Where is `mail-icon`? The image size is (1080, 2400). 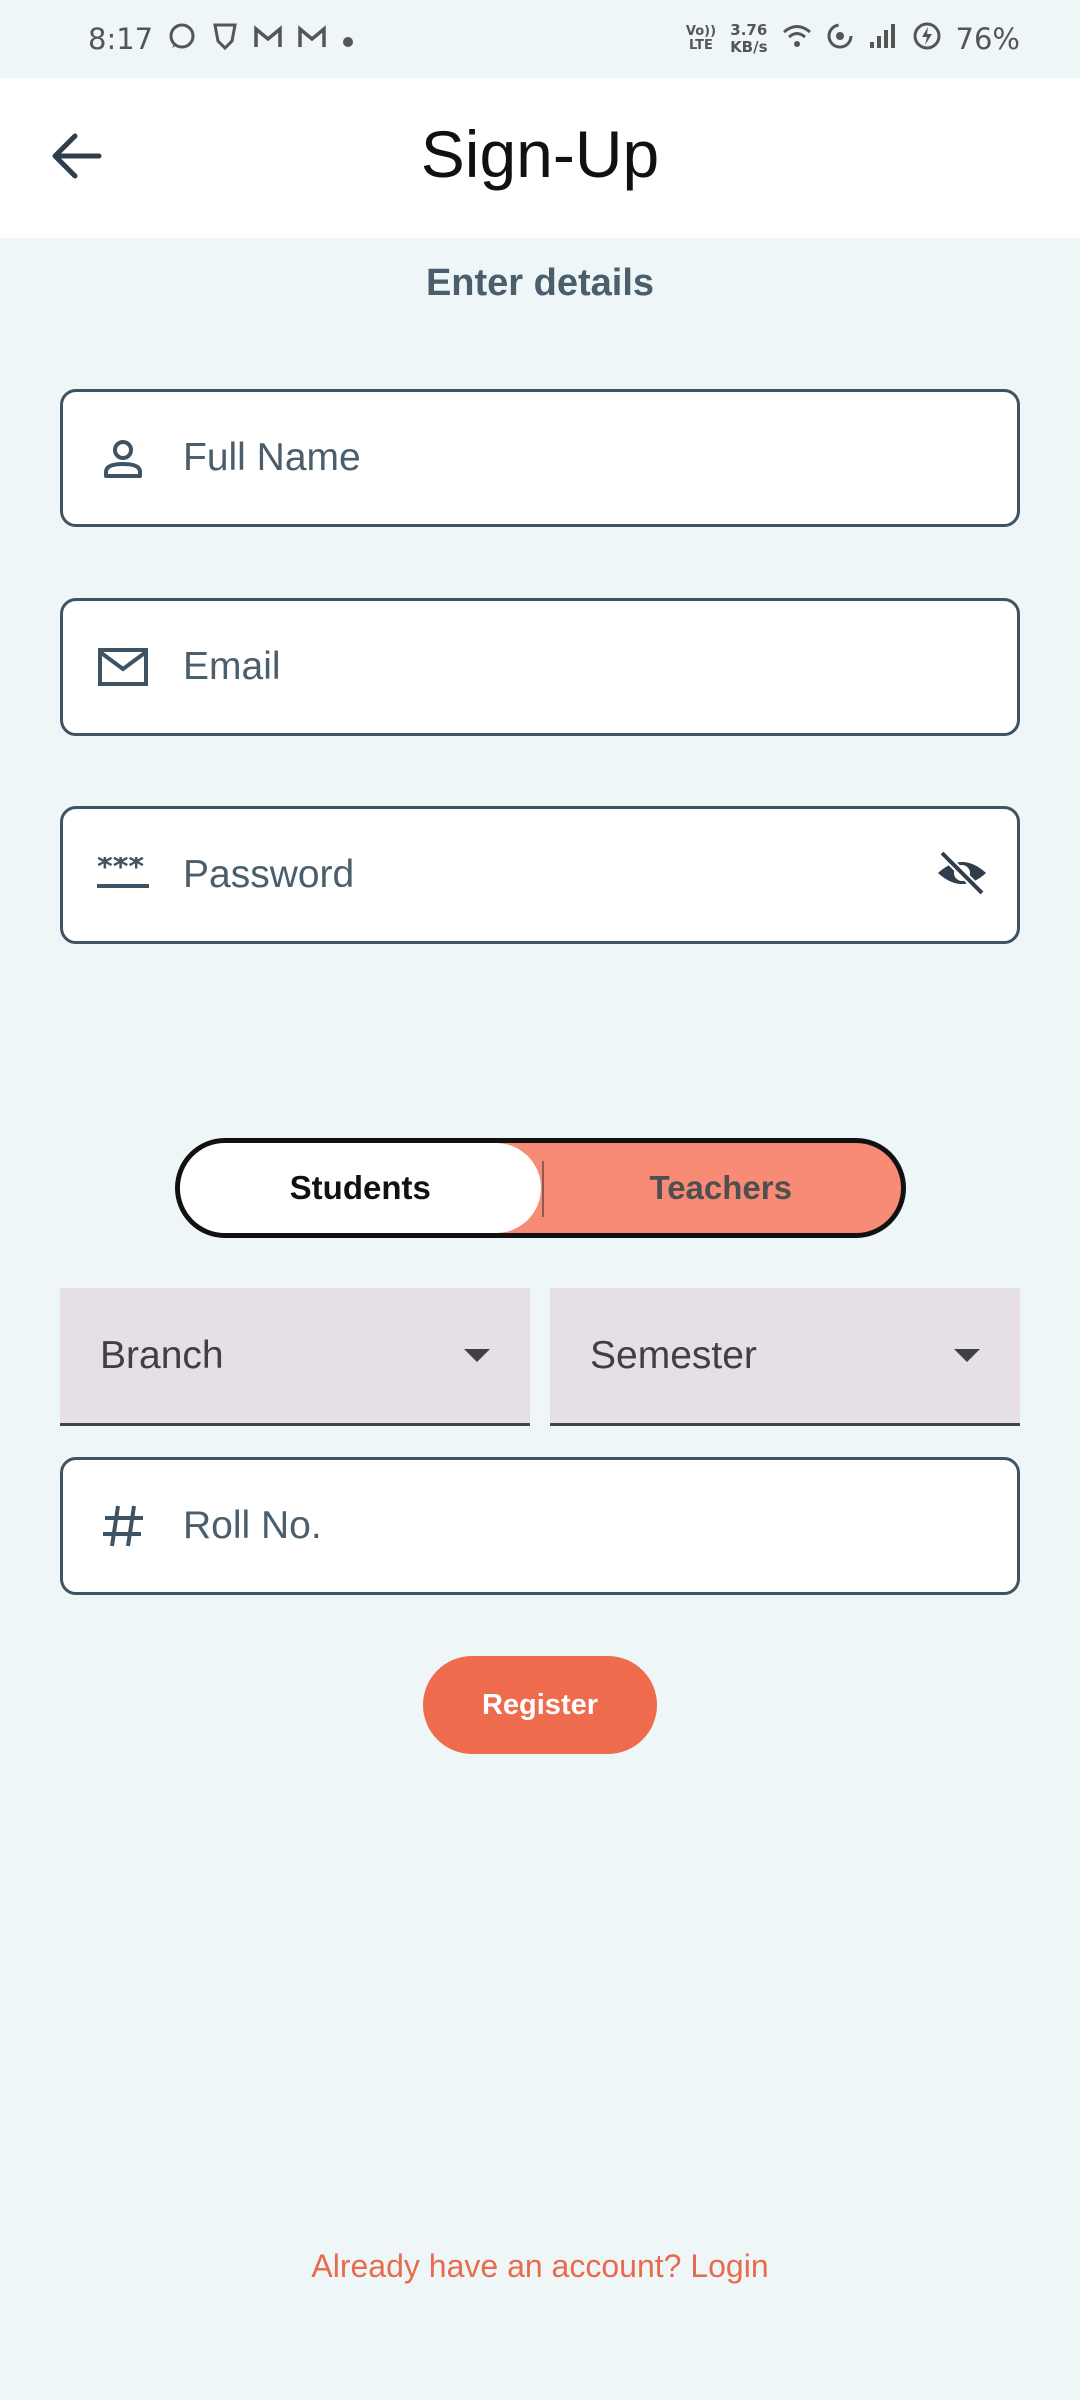
mail-icon is located at coordinates (123, 667).